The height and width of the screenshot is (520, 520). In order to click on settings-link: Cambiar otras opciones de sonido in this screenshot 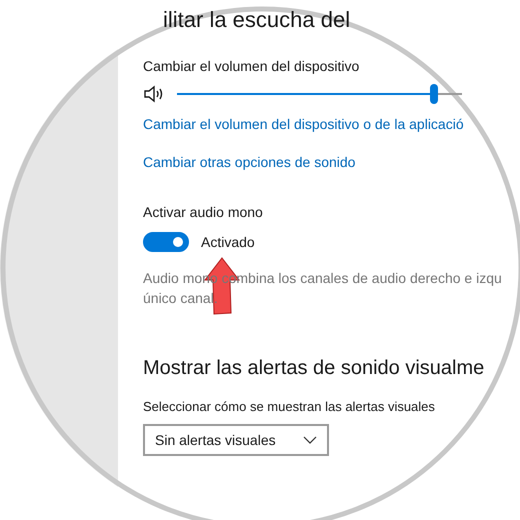, I will do `click(249, 162)`.